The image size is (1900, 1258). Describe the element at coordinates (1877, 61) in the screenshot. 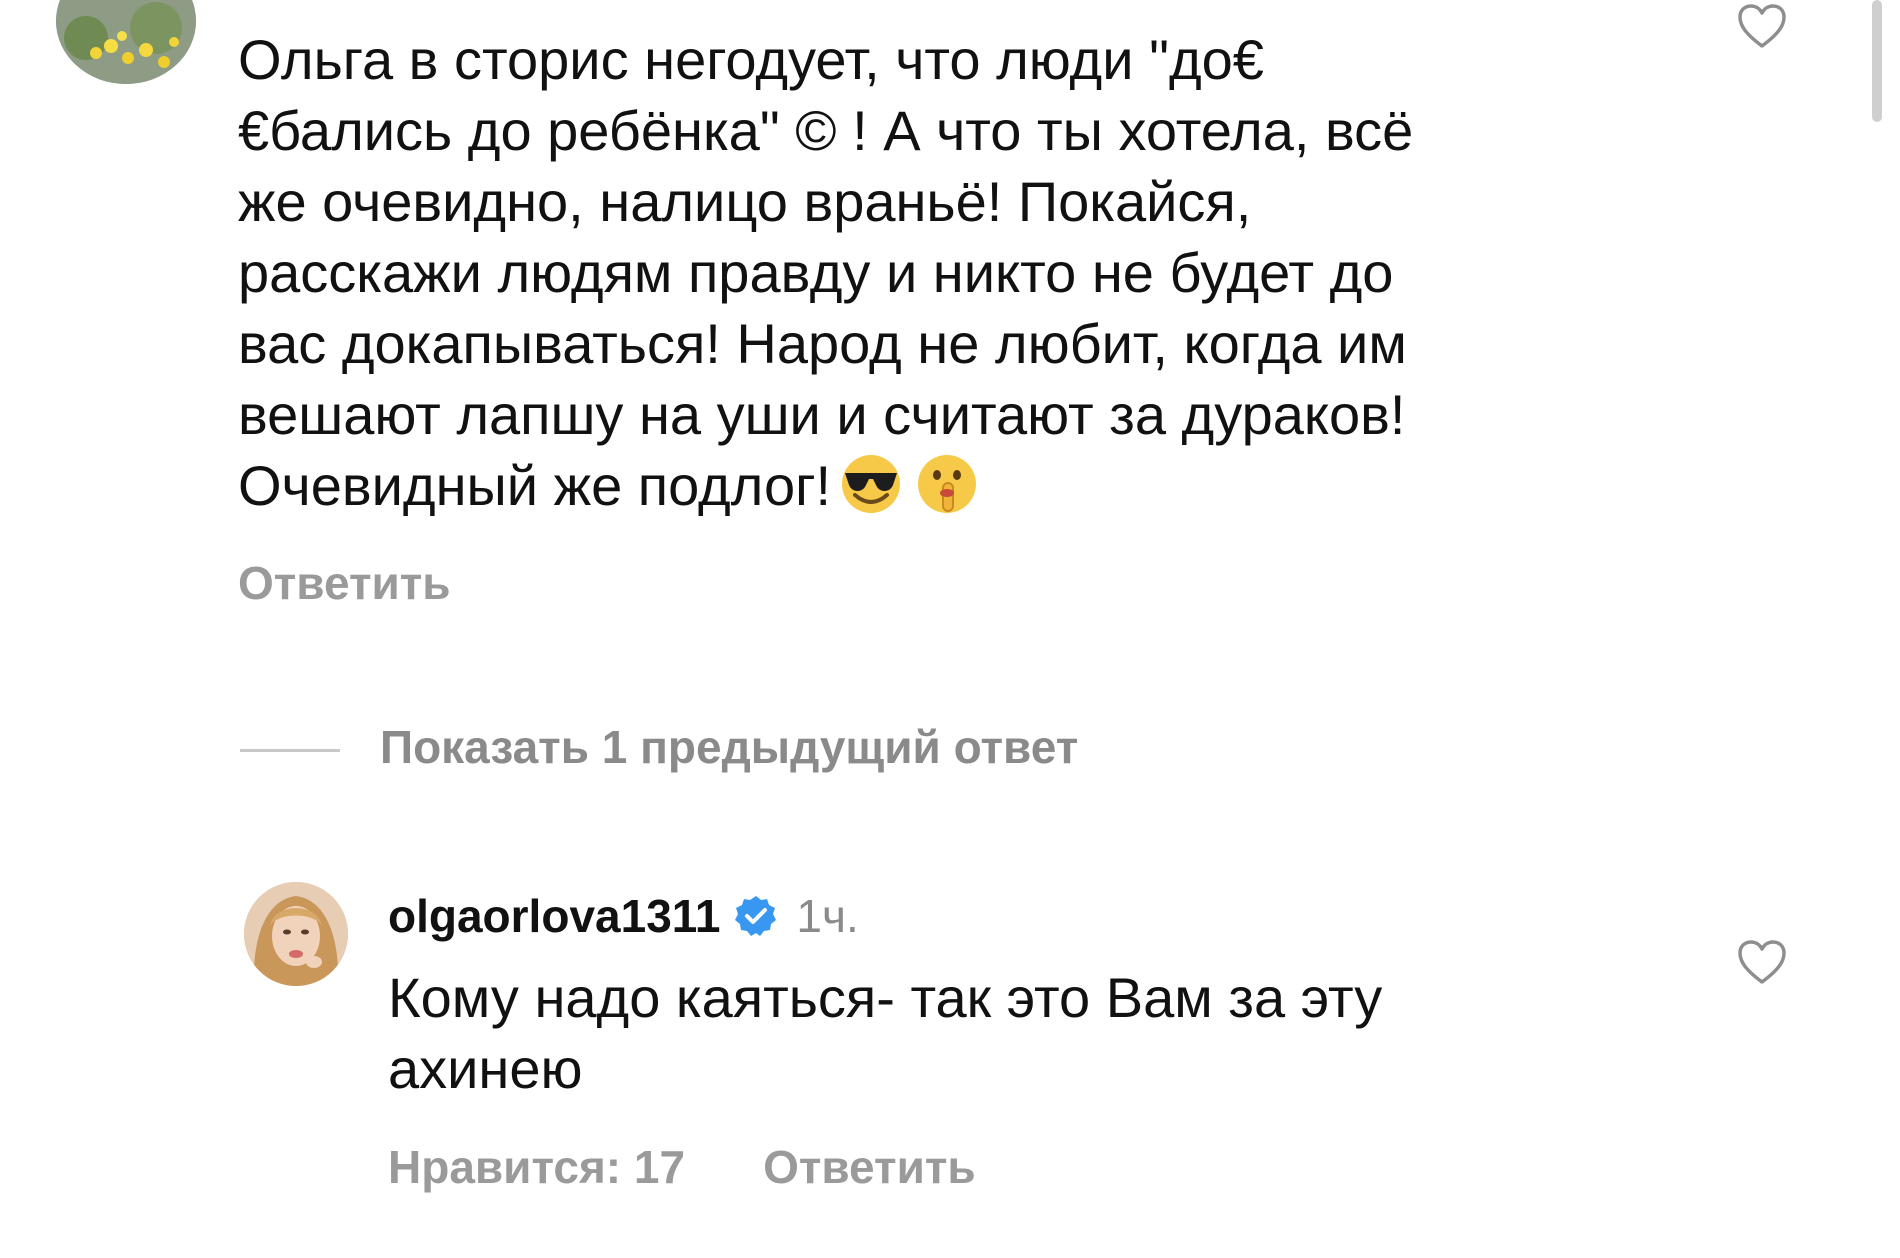

I see `scrollbar` at that location.